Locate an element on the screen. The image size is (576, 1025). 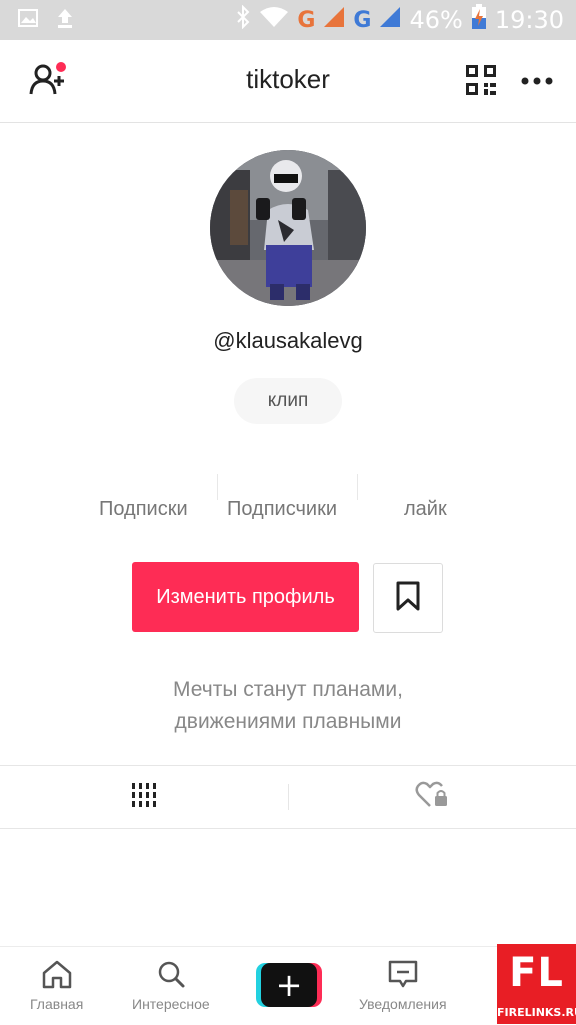
profile-stats: Подписки Подписчики лайк is located at coordinates (290, 499).